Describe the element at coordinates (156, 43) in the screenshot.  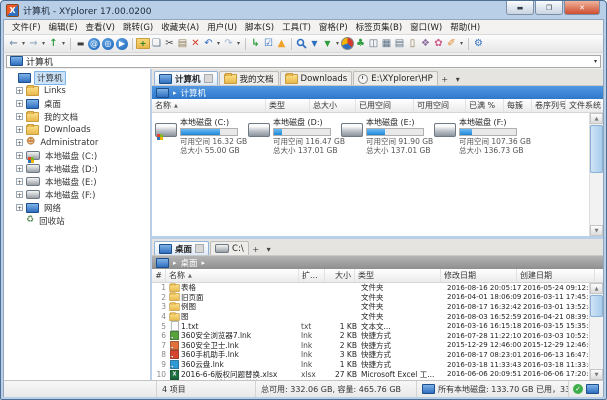
I see `copy-button: ❏` at that location.